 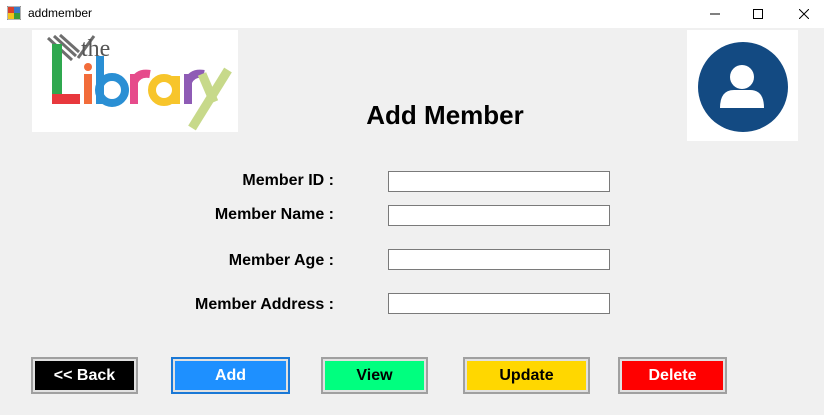 I want to click on logo-letter-L-base, so click(x=66, y=99).